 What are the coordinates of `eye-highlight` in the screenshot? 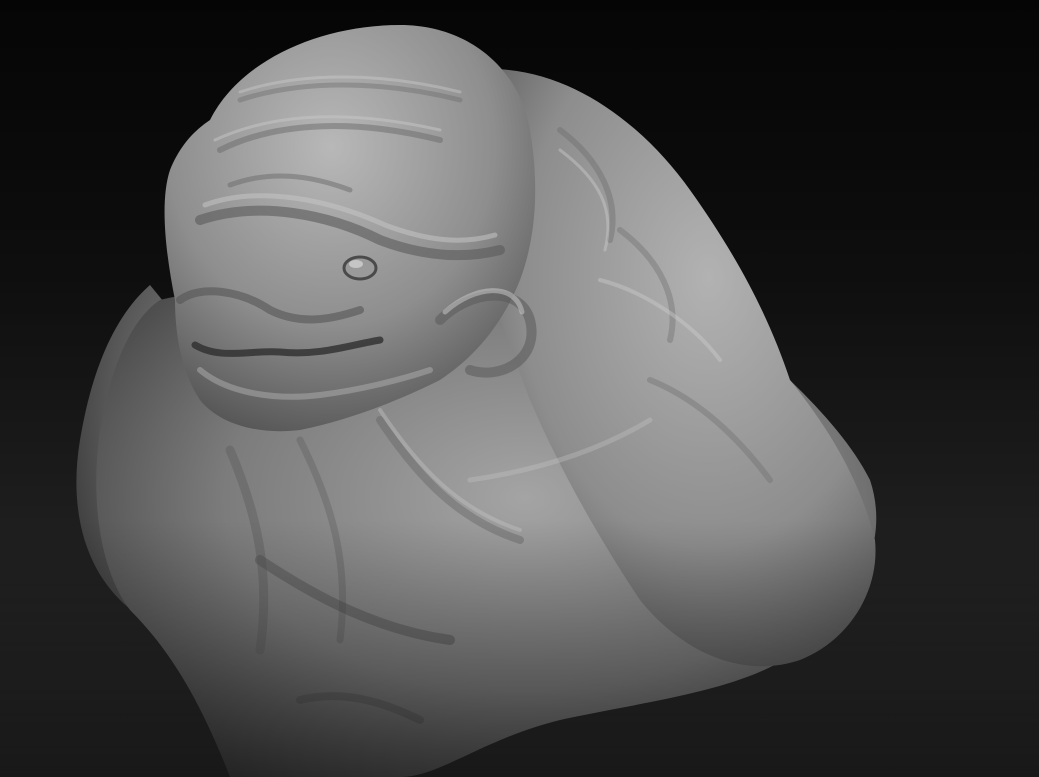 It's located at (356, 264).